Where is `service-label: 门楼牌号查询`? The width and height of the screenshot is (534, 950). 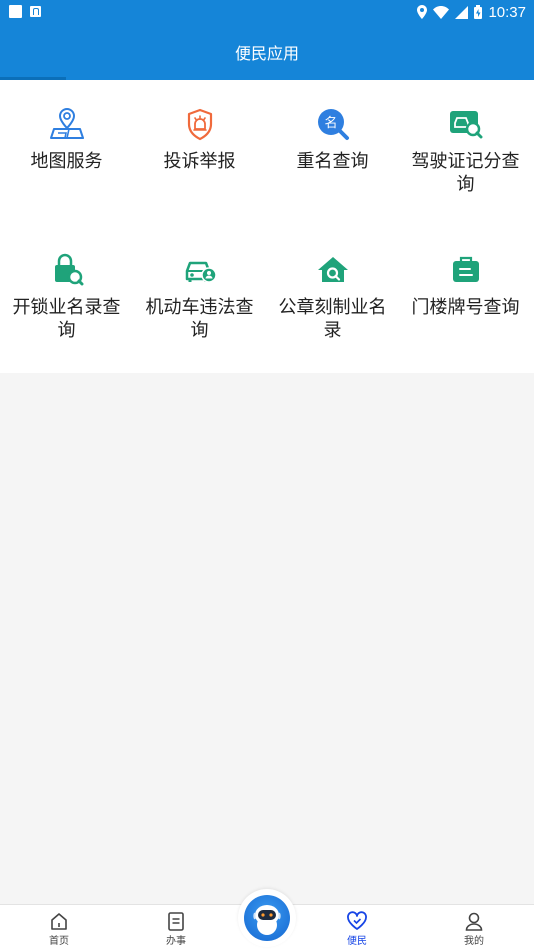
service-label: 门楼牌号查询 is located at coordinates (465, 307).